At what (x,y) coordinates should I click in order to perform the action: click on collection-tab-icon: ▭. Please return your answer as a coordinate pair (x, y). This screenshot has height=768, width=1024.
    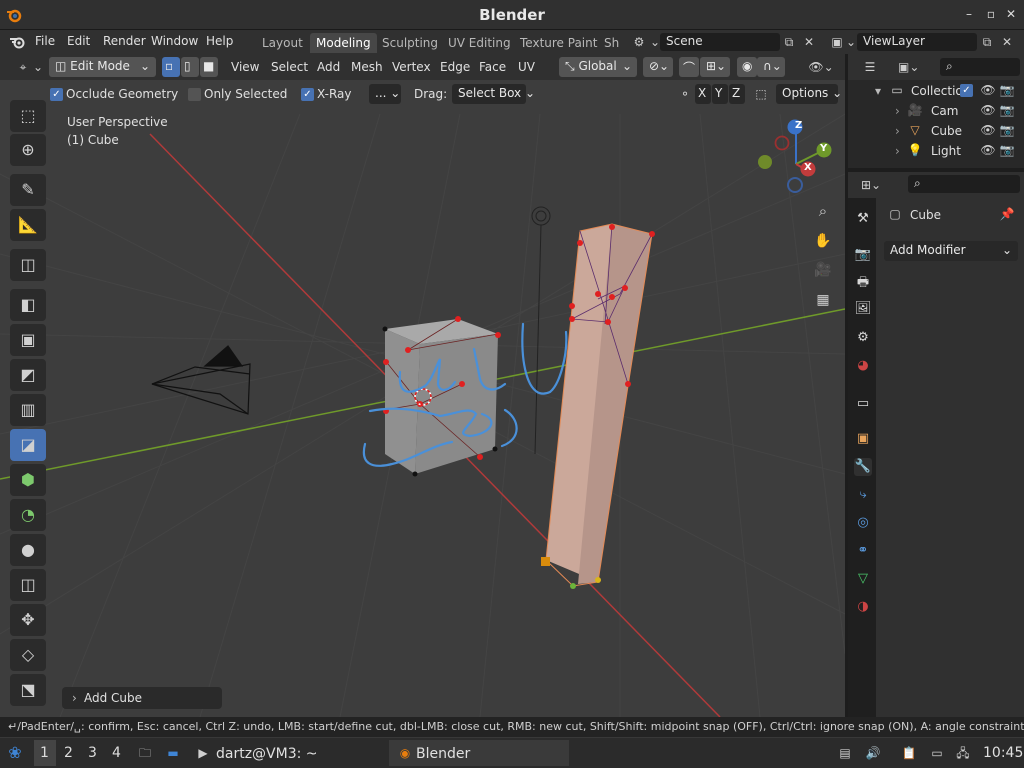
    Looking at the image, I should click on (863, 404).